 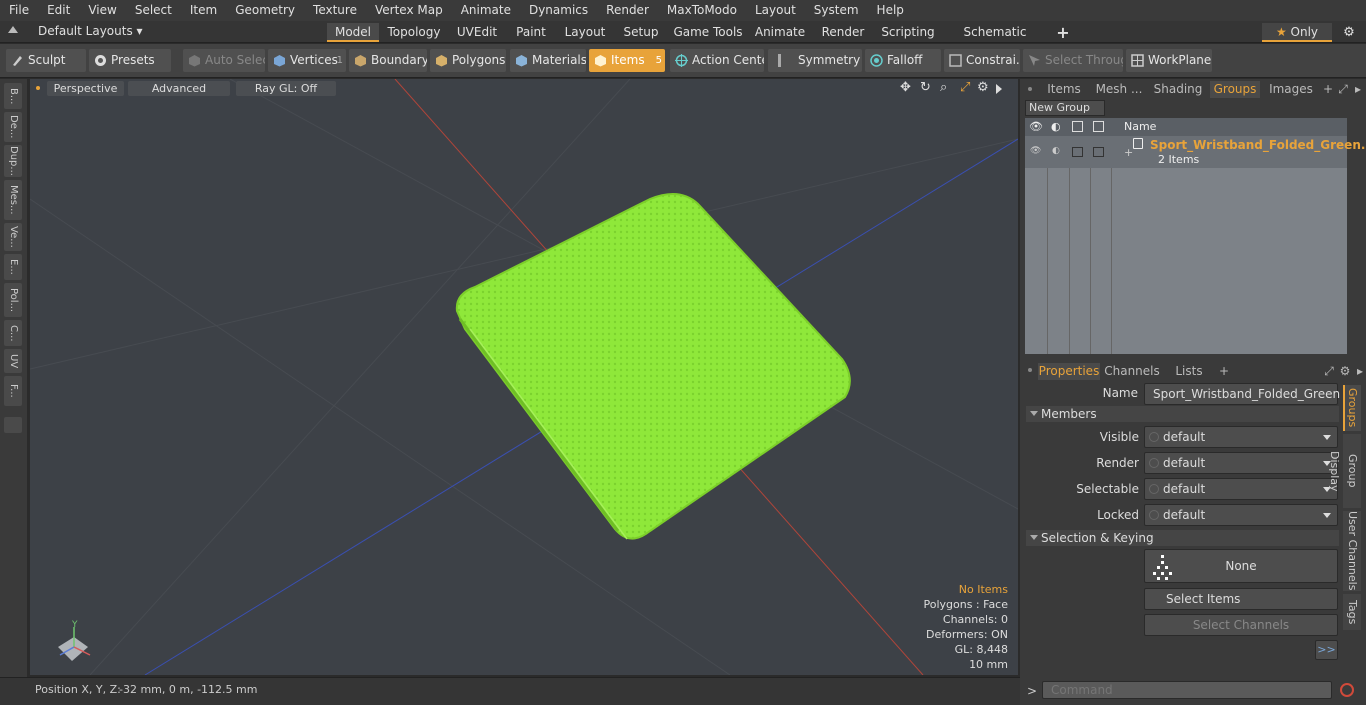 What do you see at coordinates (90, 31) in the screenshot?
I see `default-layouts-dropdown: Default Layouts ▾` at bounding box center [90, 31].